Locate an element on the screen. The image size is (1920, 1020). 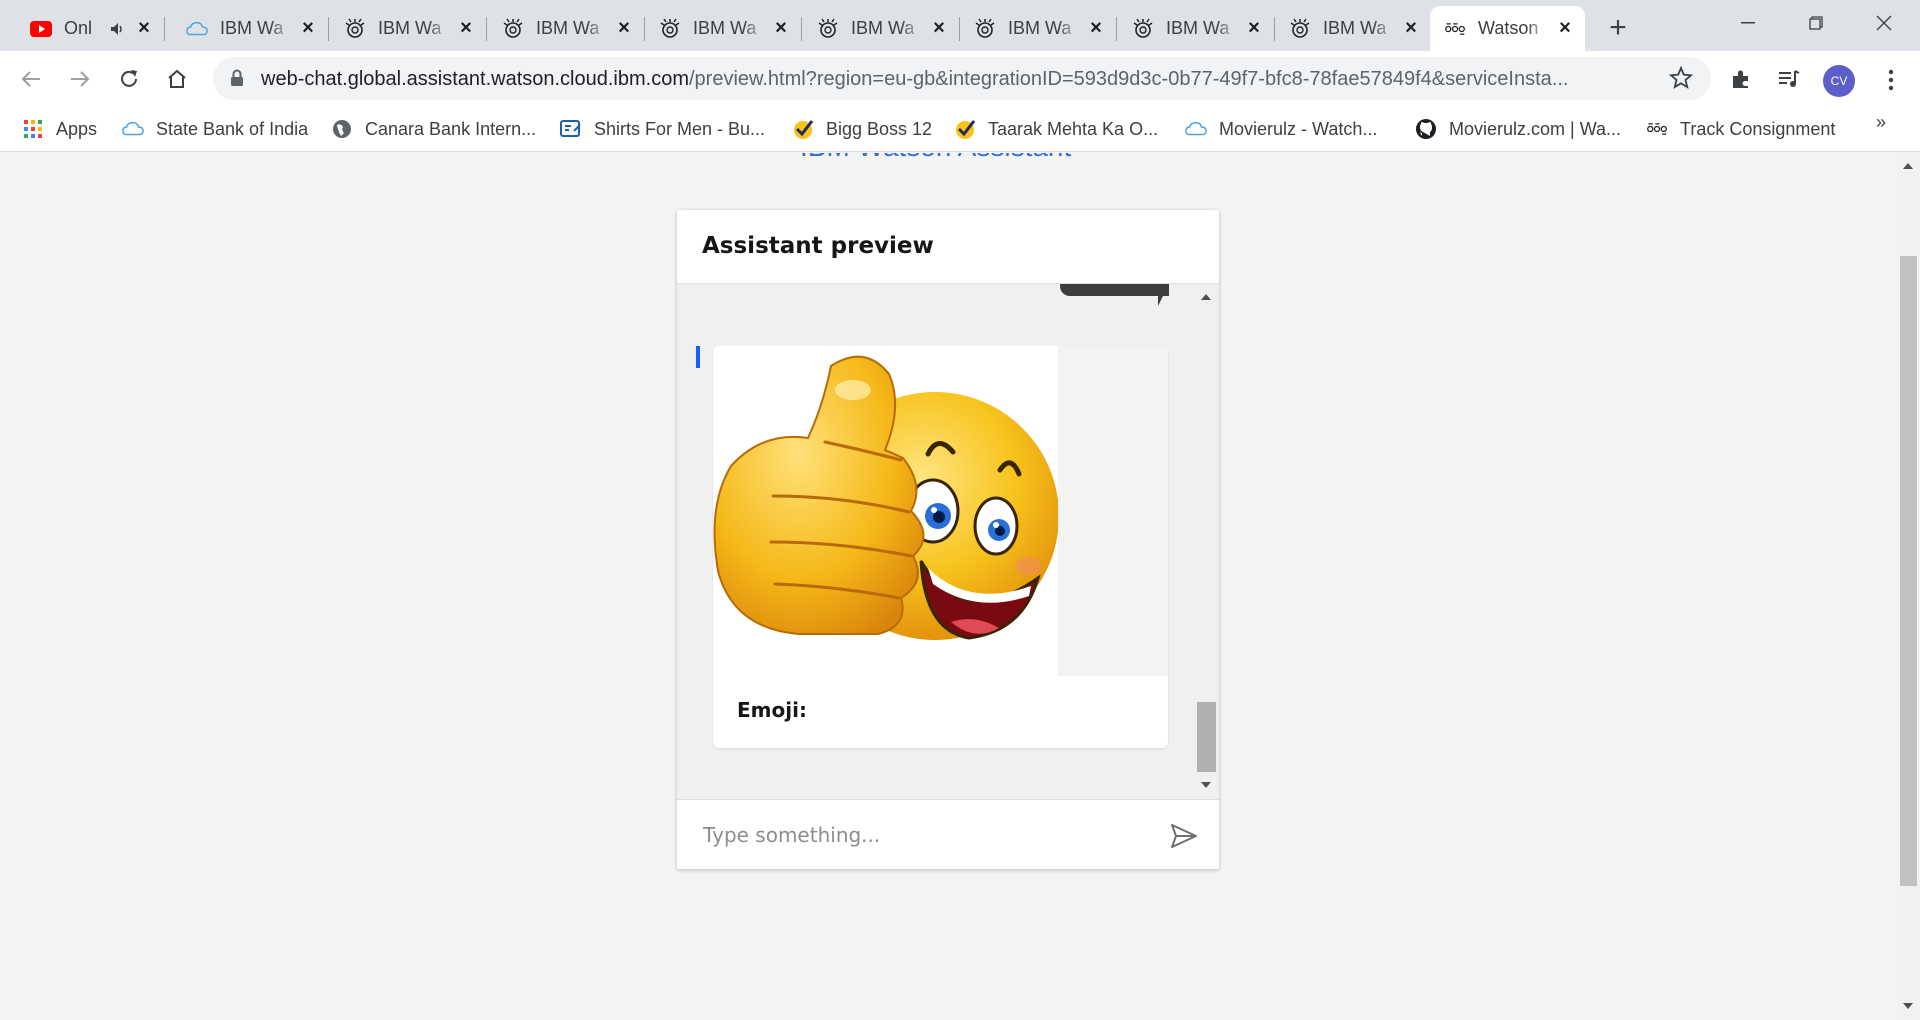
thumbs-up-emoji-icon is located at coordinates (886, 497).